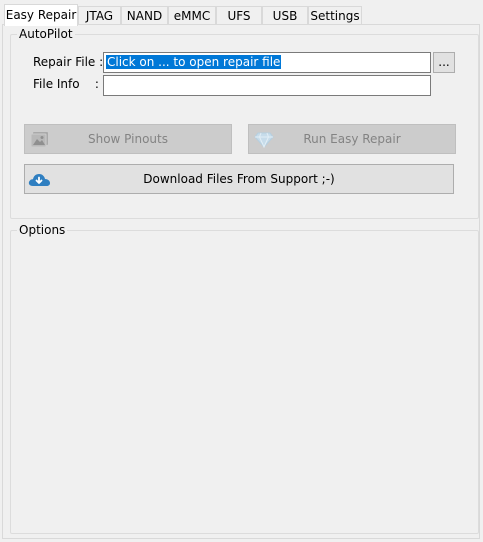 This screenshot has height=542, width=483. Describe the element at coordinates (144, 15) in the screenshot. I see `tab-nand: NAND` at that location.